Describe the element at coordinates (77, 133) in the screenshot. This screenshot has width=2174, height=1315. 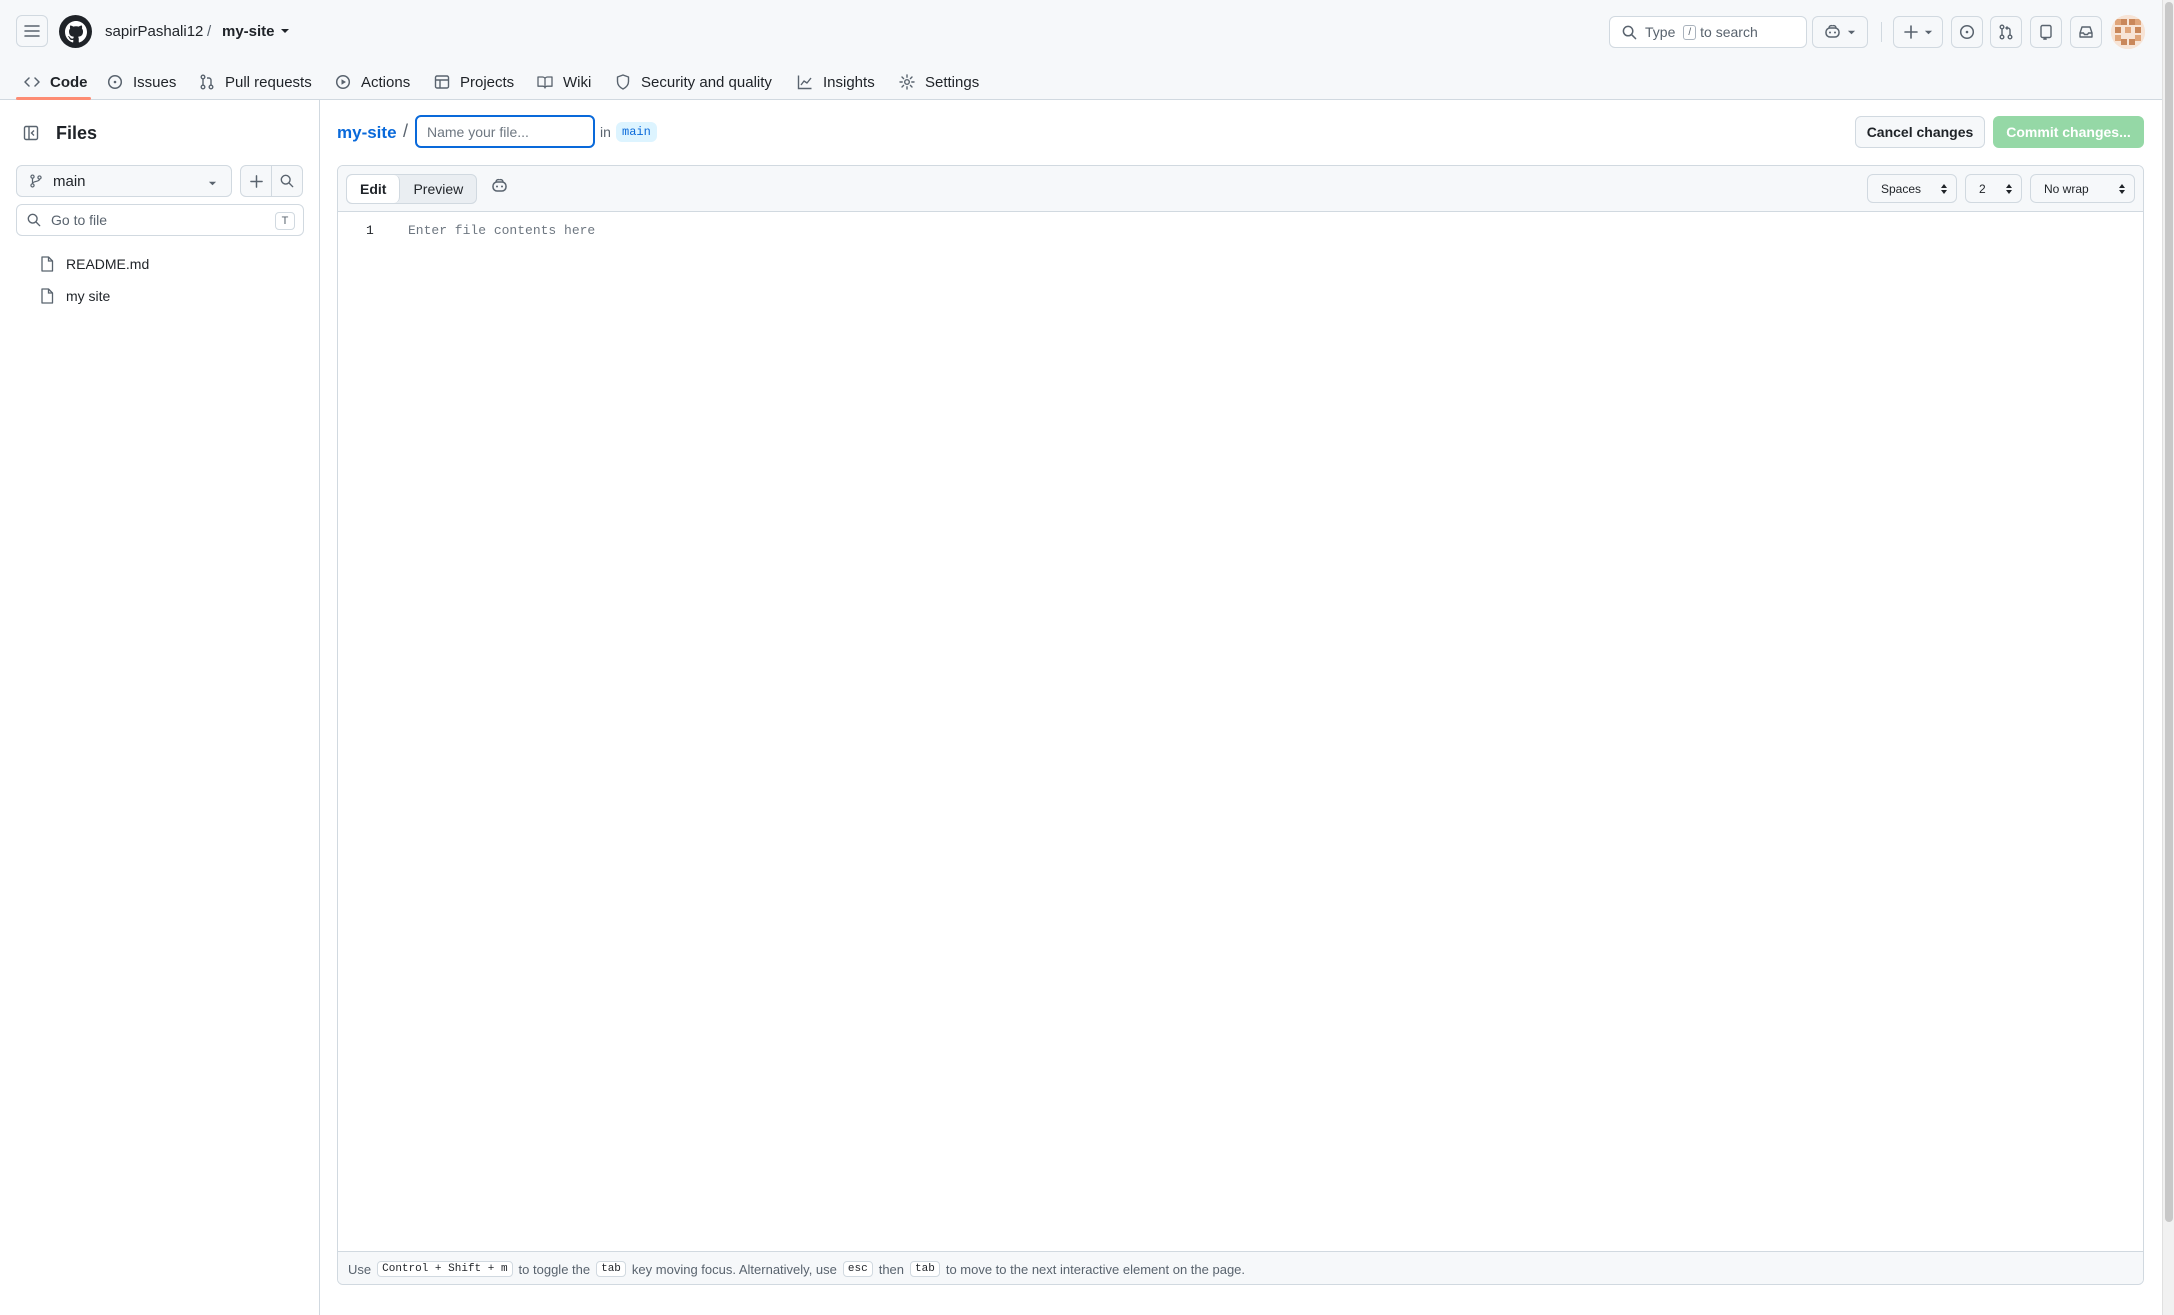
I see `sidebar-title: Files` at that location.